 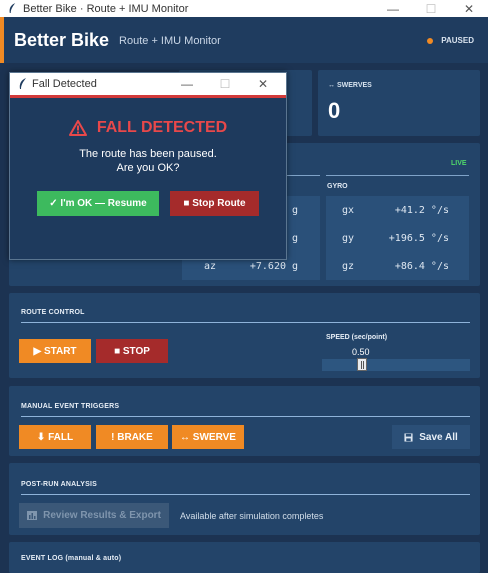 What do you see at coordinates (350, 85) in the screenshot?
I see `swerves-label: ↔ SWERVES` at bounding box center [350, 85].